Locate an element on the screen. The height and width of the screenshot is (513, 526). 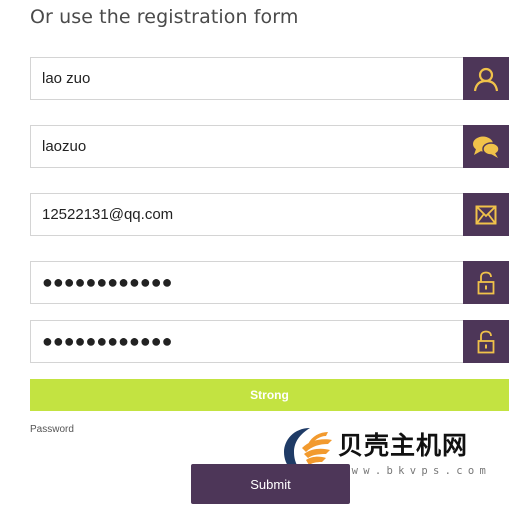
username-input: laozuo is located at coordinates (64, 146).